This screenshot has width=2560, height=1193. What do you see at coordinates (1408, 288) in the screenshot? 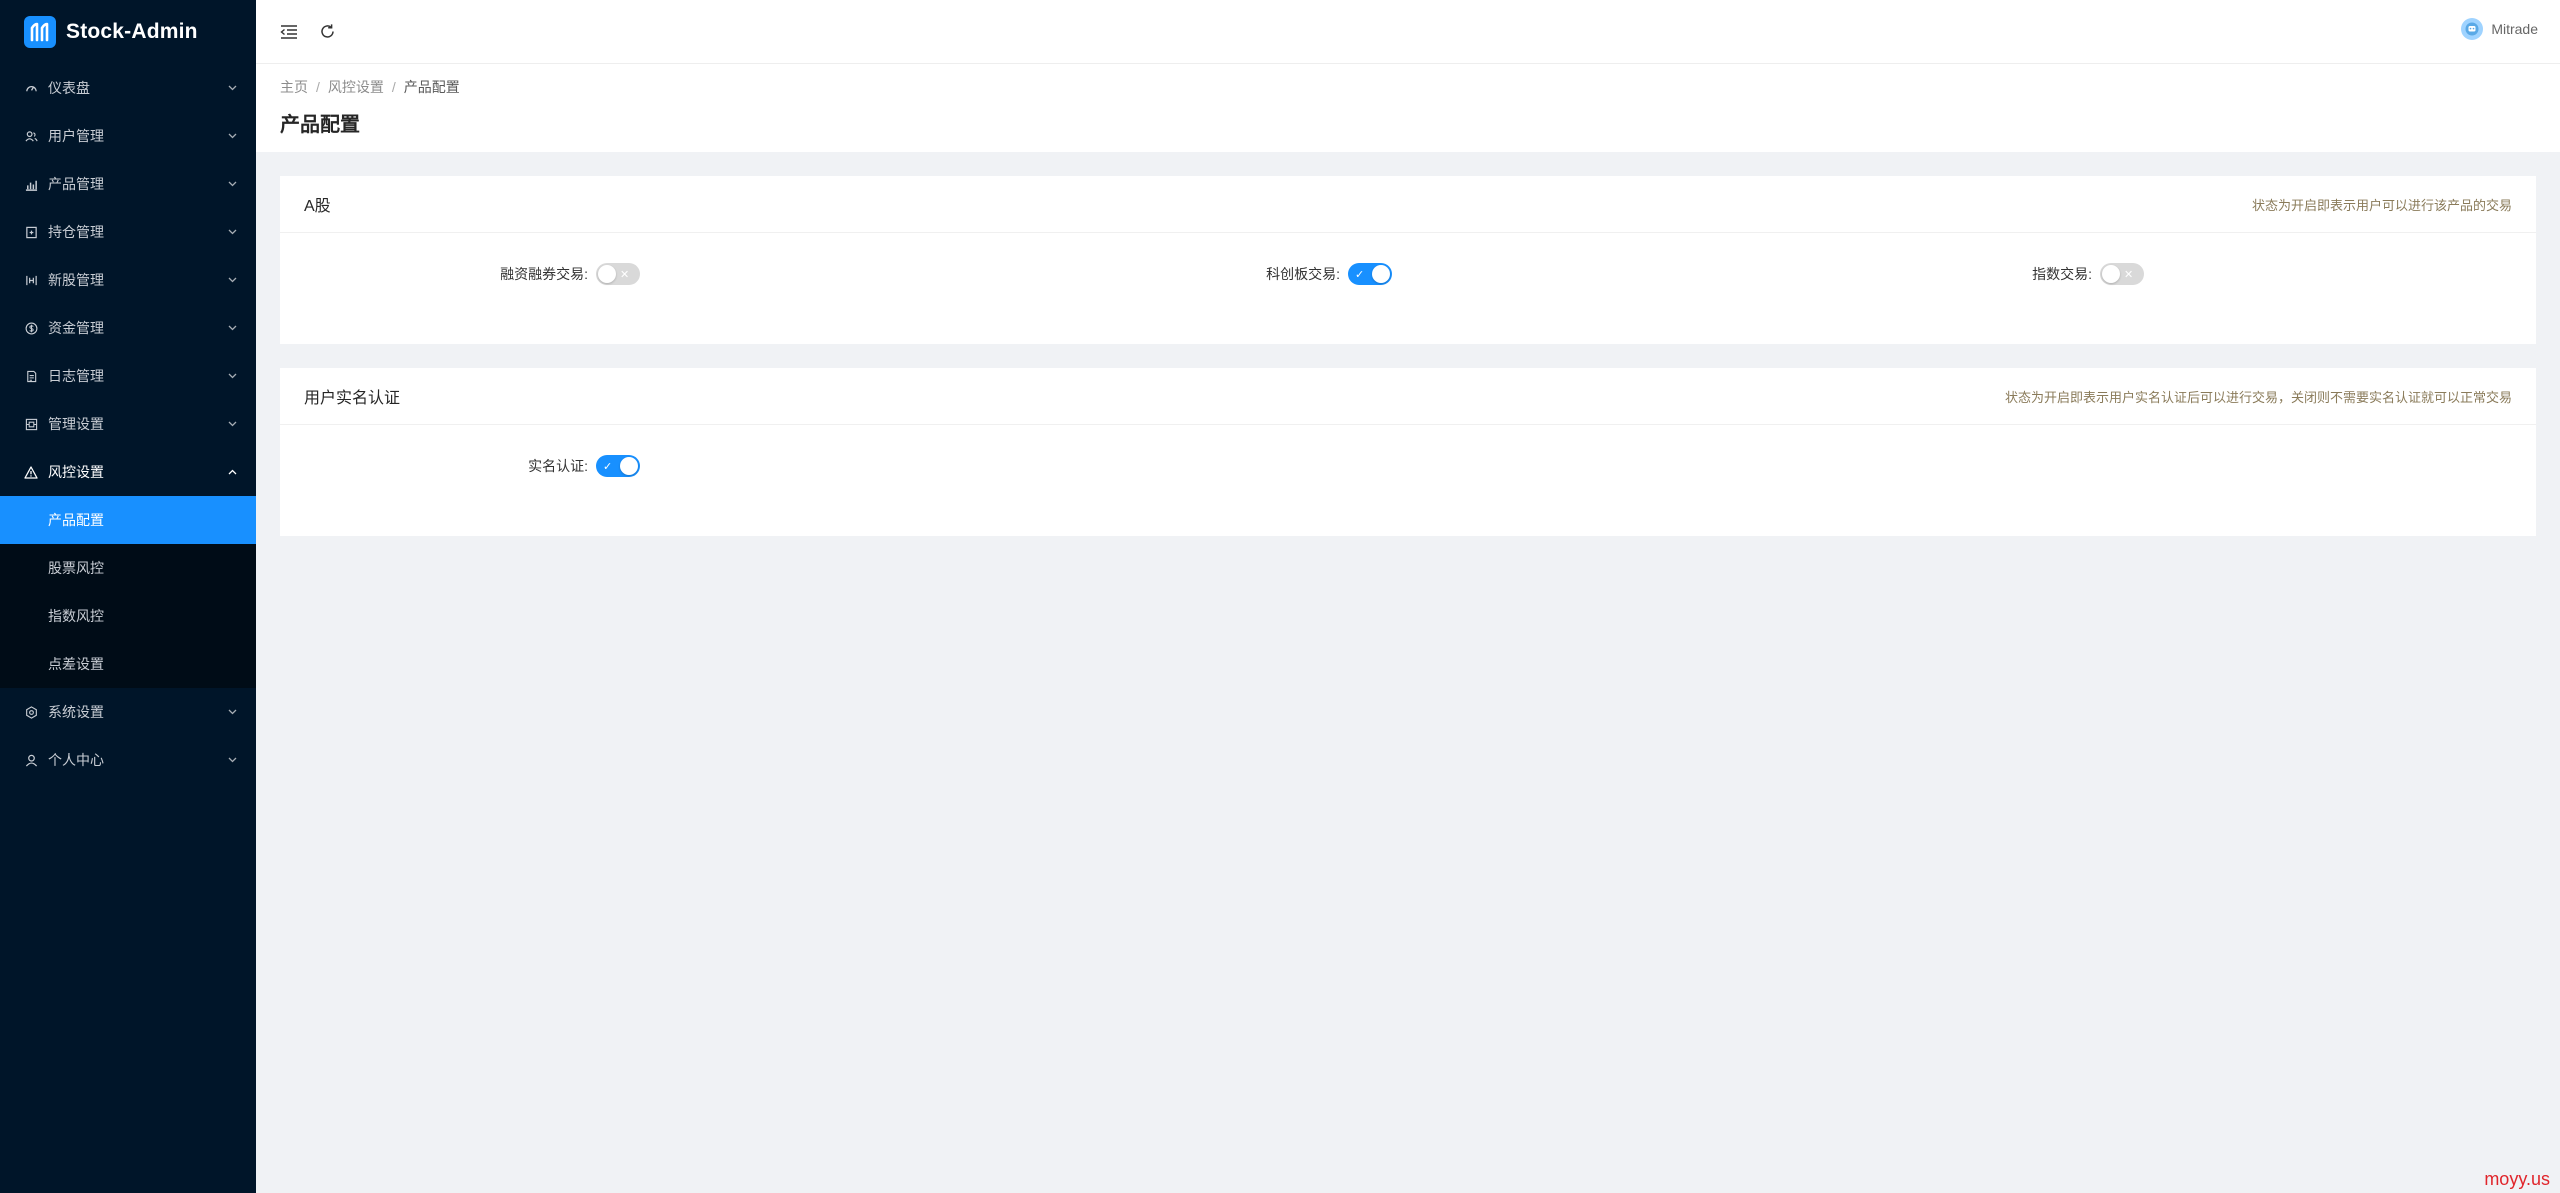
I see `card-body: 融资融券交易: ✕ 科创板交易: ✓ 指数交易: ✕` at bounding box center [1408, 288].